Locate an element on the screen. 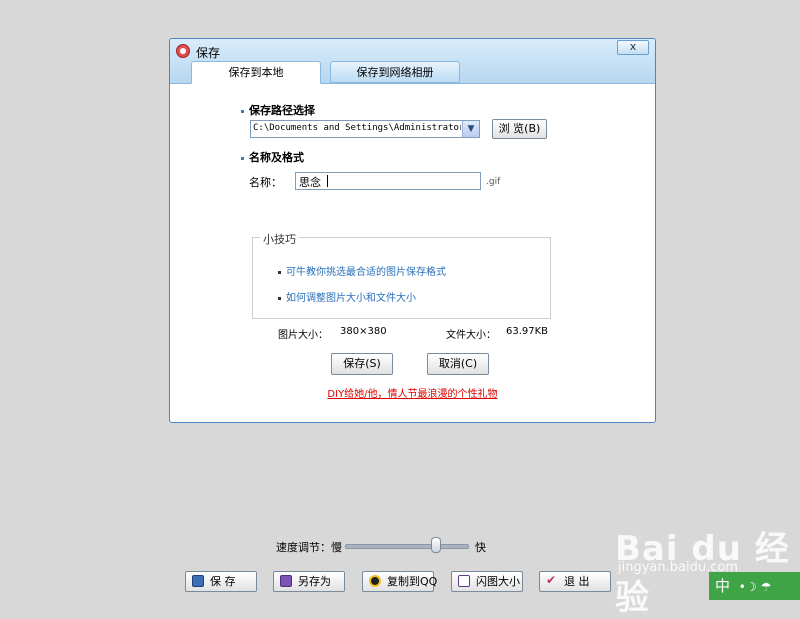  path-section-title: 保存路径选择 is located at coordinates (278, 110).